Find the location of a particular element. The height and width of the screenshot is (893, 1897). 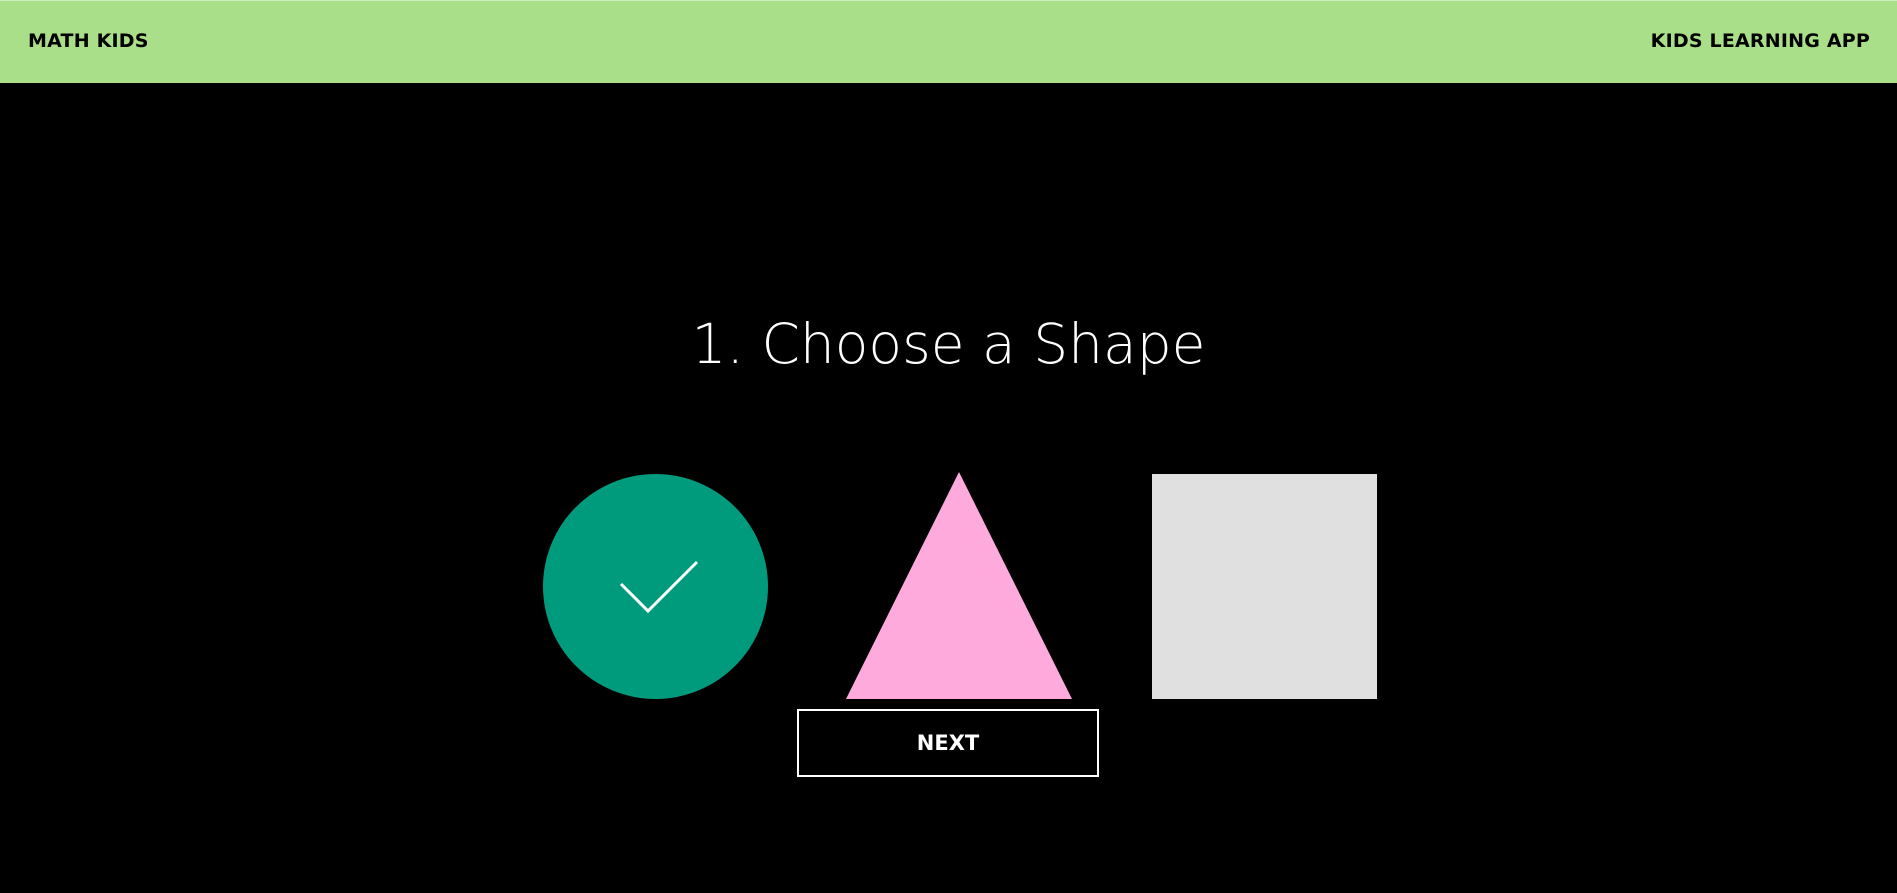

shape-option-circle is located at coordinates (655, 586).